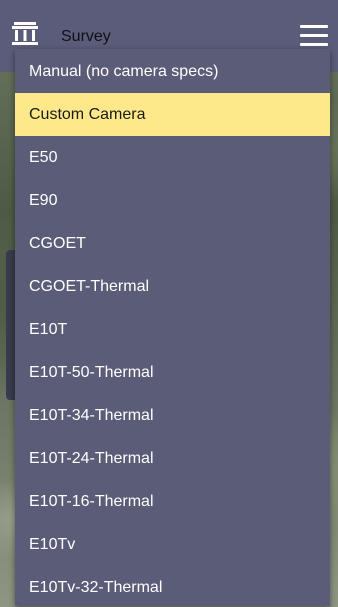 This screenshot has width=338, height=607. Describe the element at coordinates (172, 200) in the screenshot. I see `dropdown-option: E90` at that location.